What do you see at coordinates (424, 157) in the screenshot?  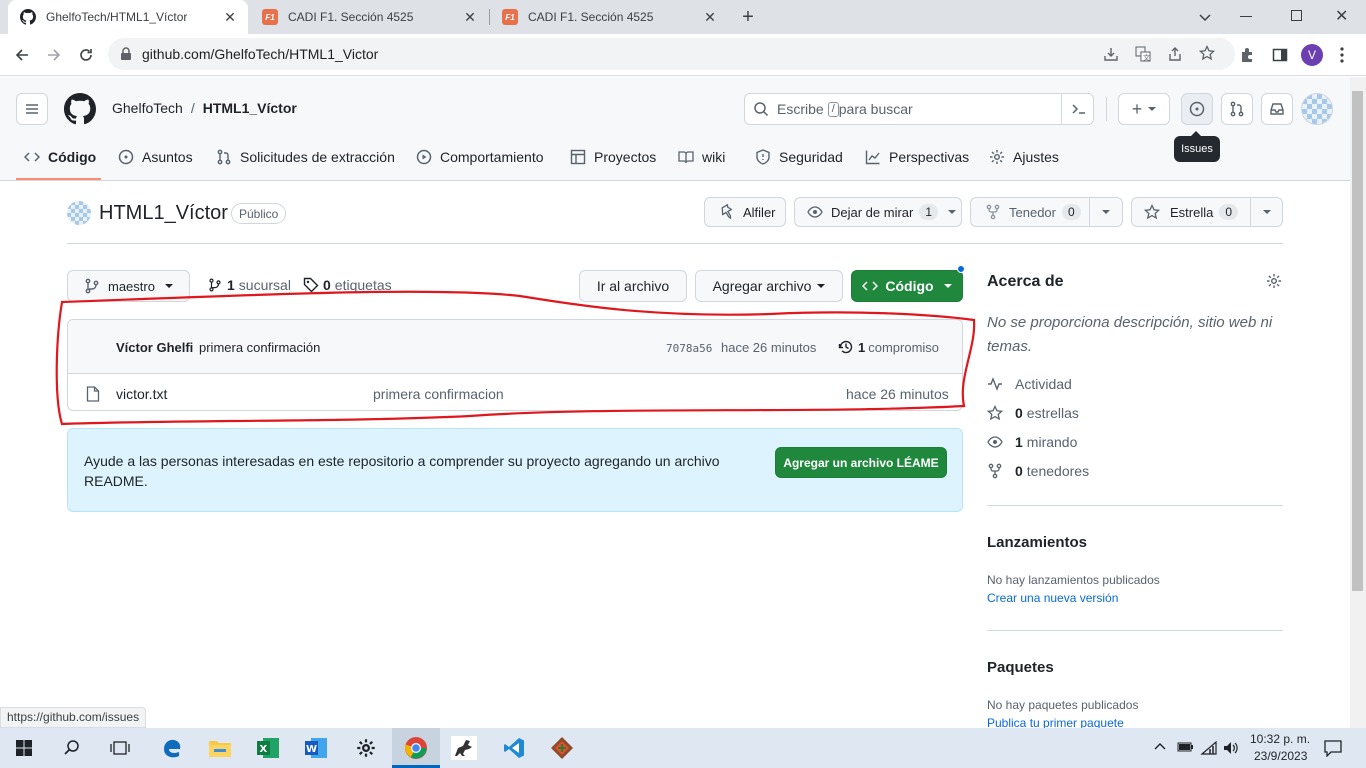 I see `play-icon` at bounding box center [424, 157].